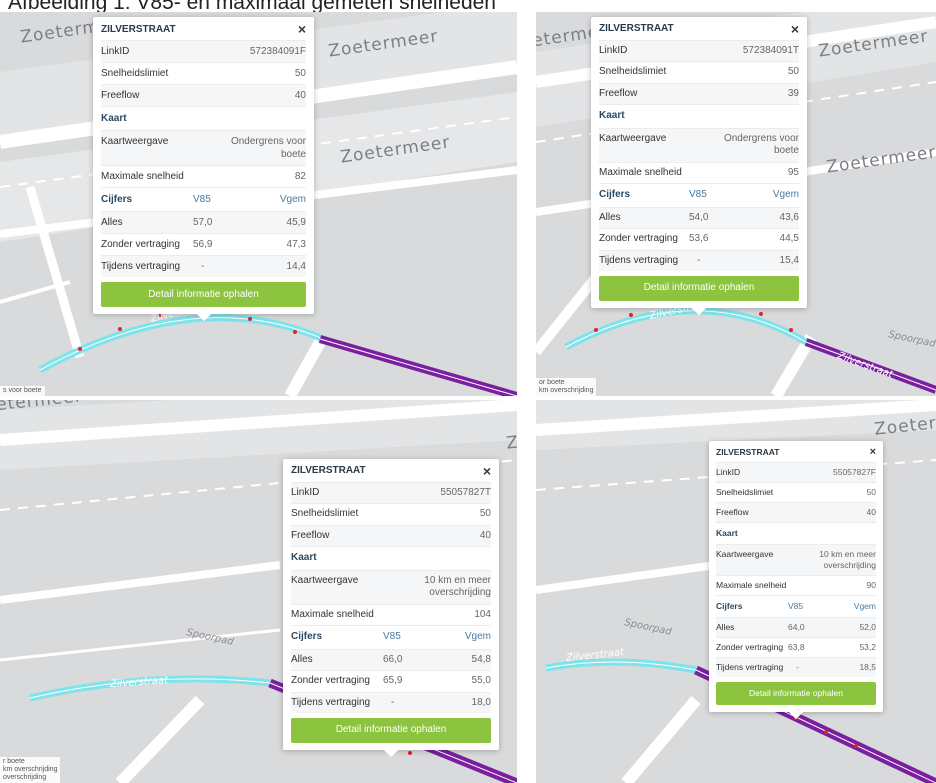 The height and width of the screenshot is (783, 936). What do you see at coordinates (203, 244) in the screenshot?
I see `stats-cell: 56,9` at bounding box center [203, 244].